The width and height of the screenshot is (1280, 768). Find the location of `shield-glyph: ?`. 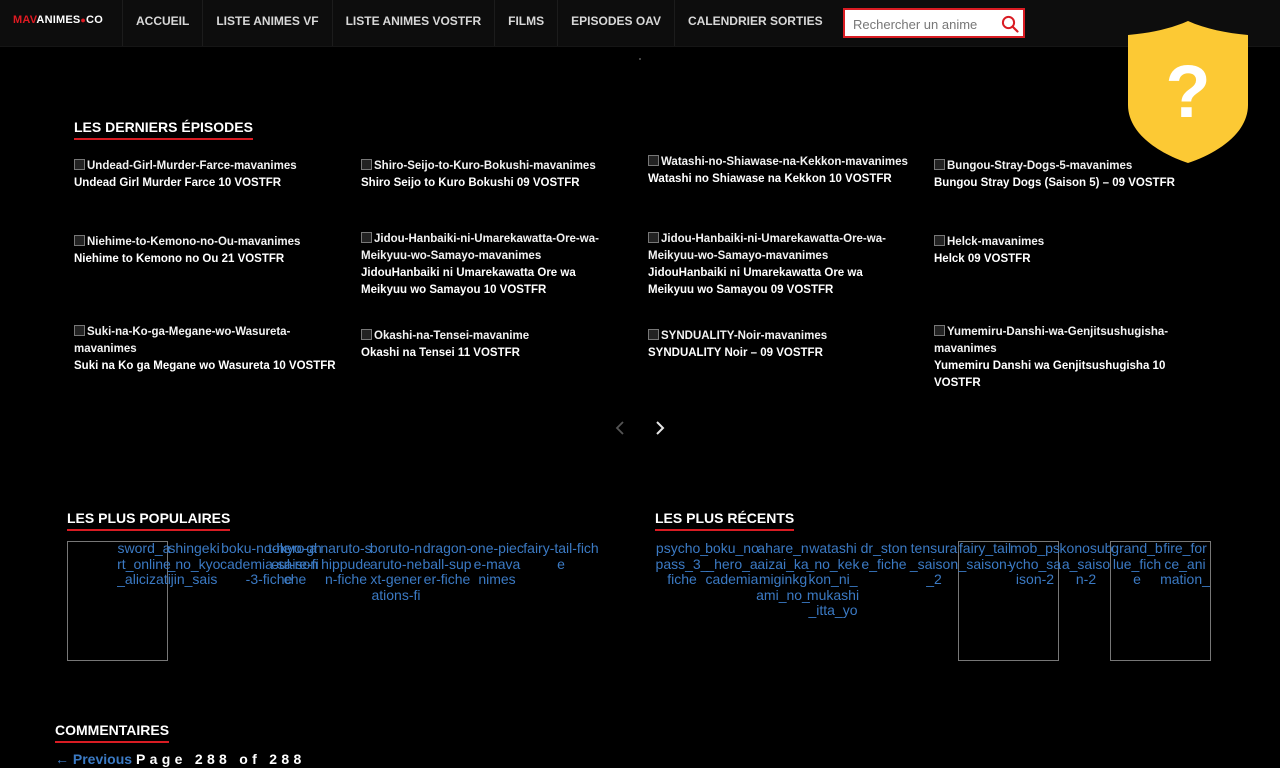

shield-glyph: ? is located at coordinates (1187, 91).